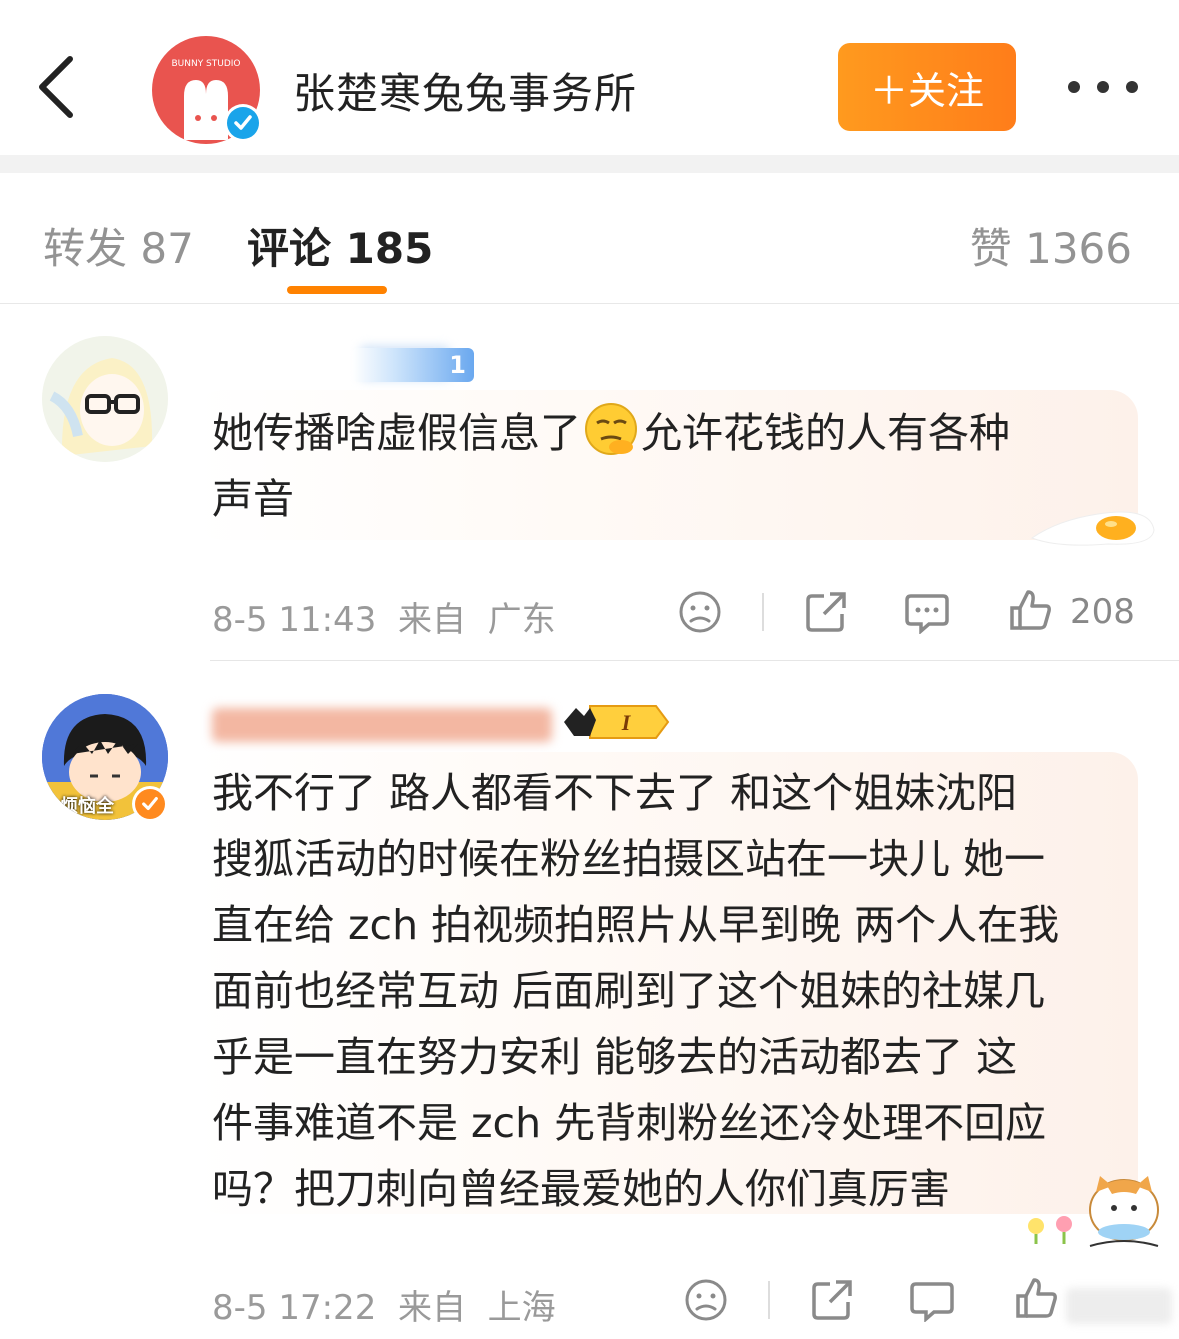 Image resolution: width=1179 pixels, height=1339 pixels. Describe the element at coordinates (927, 87) in the screenshot. I see `follow-button: ＋关注` at that location.